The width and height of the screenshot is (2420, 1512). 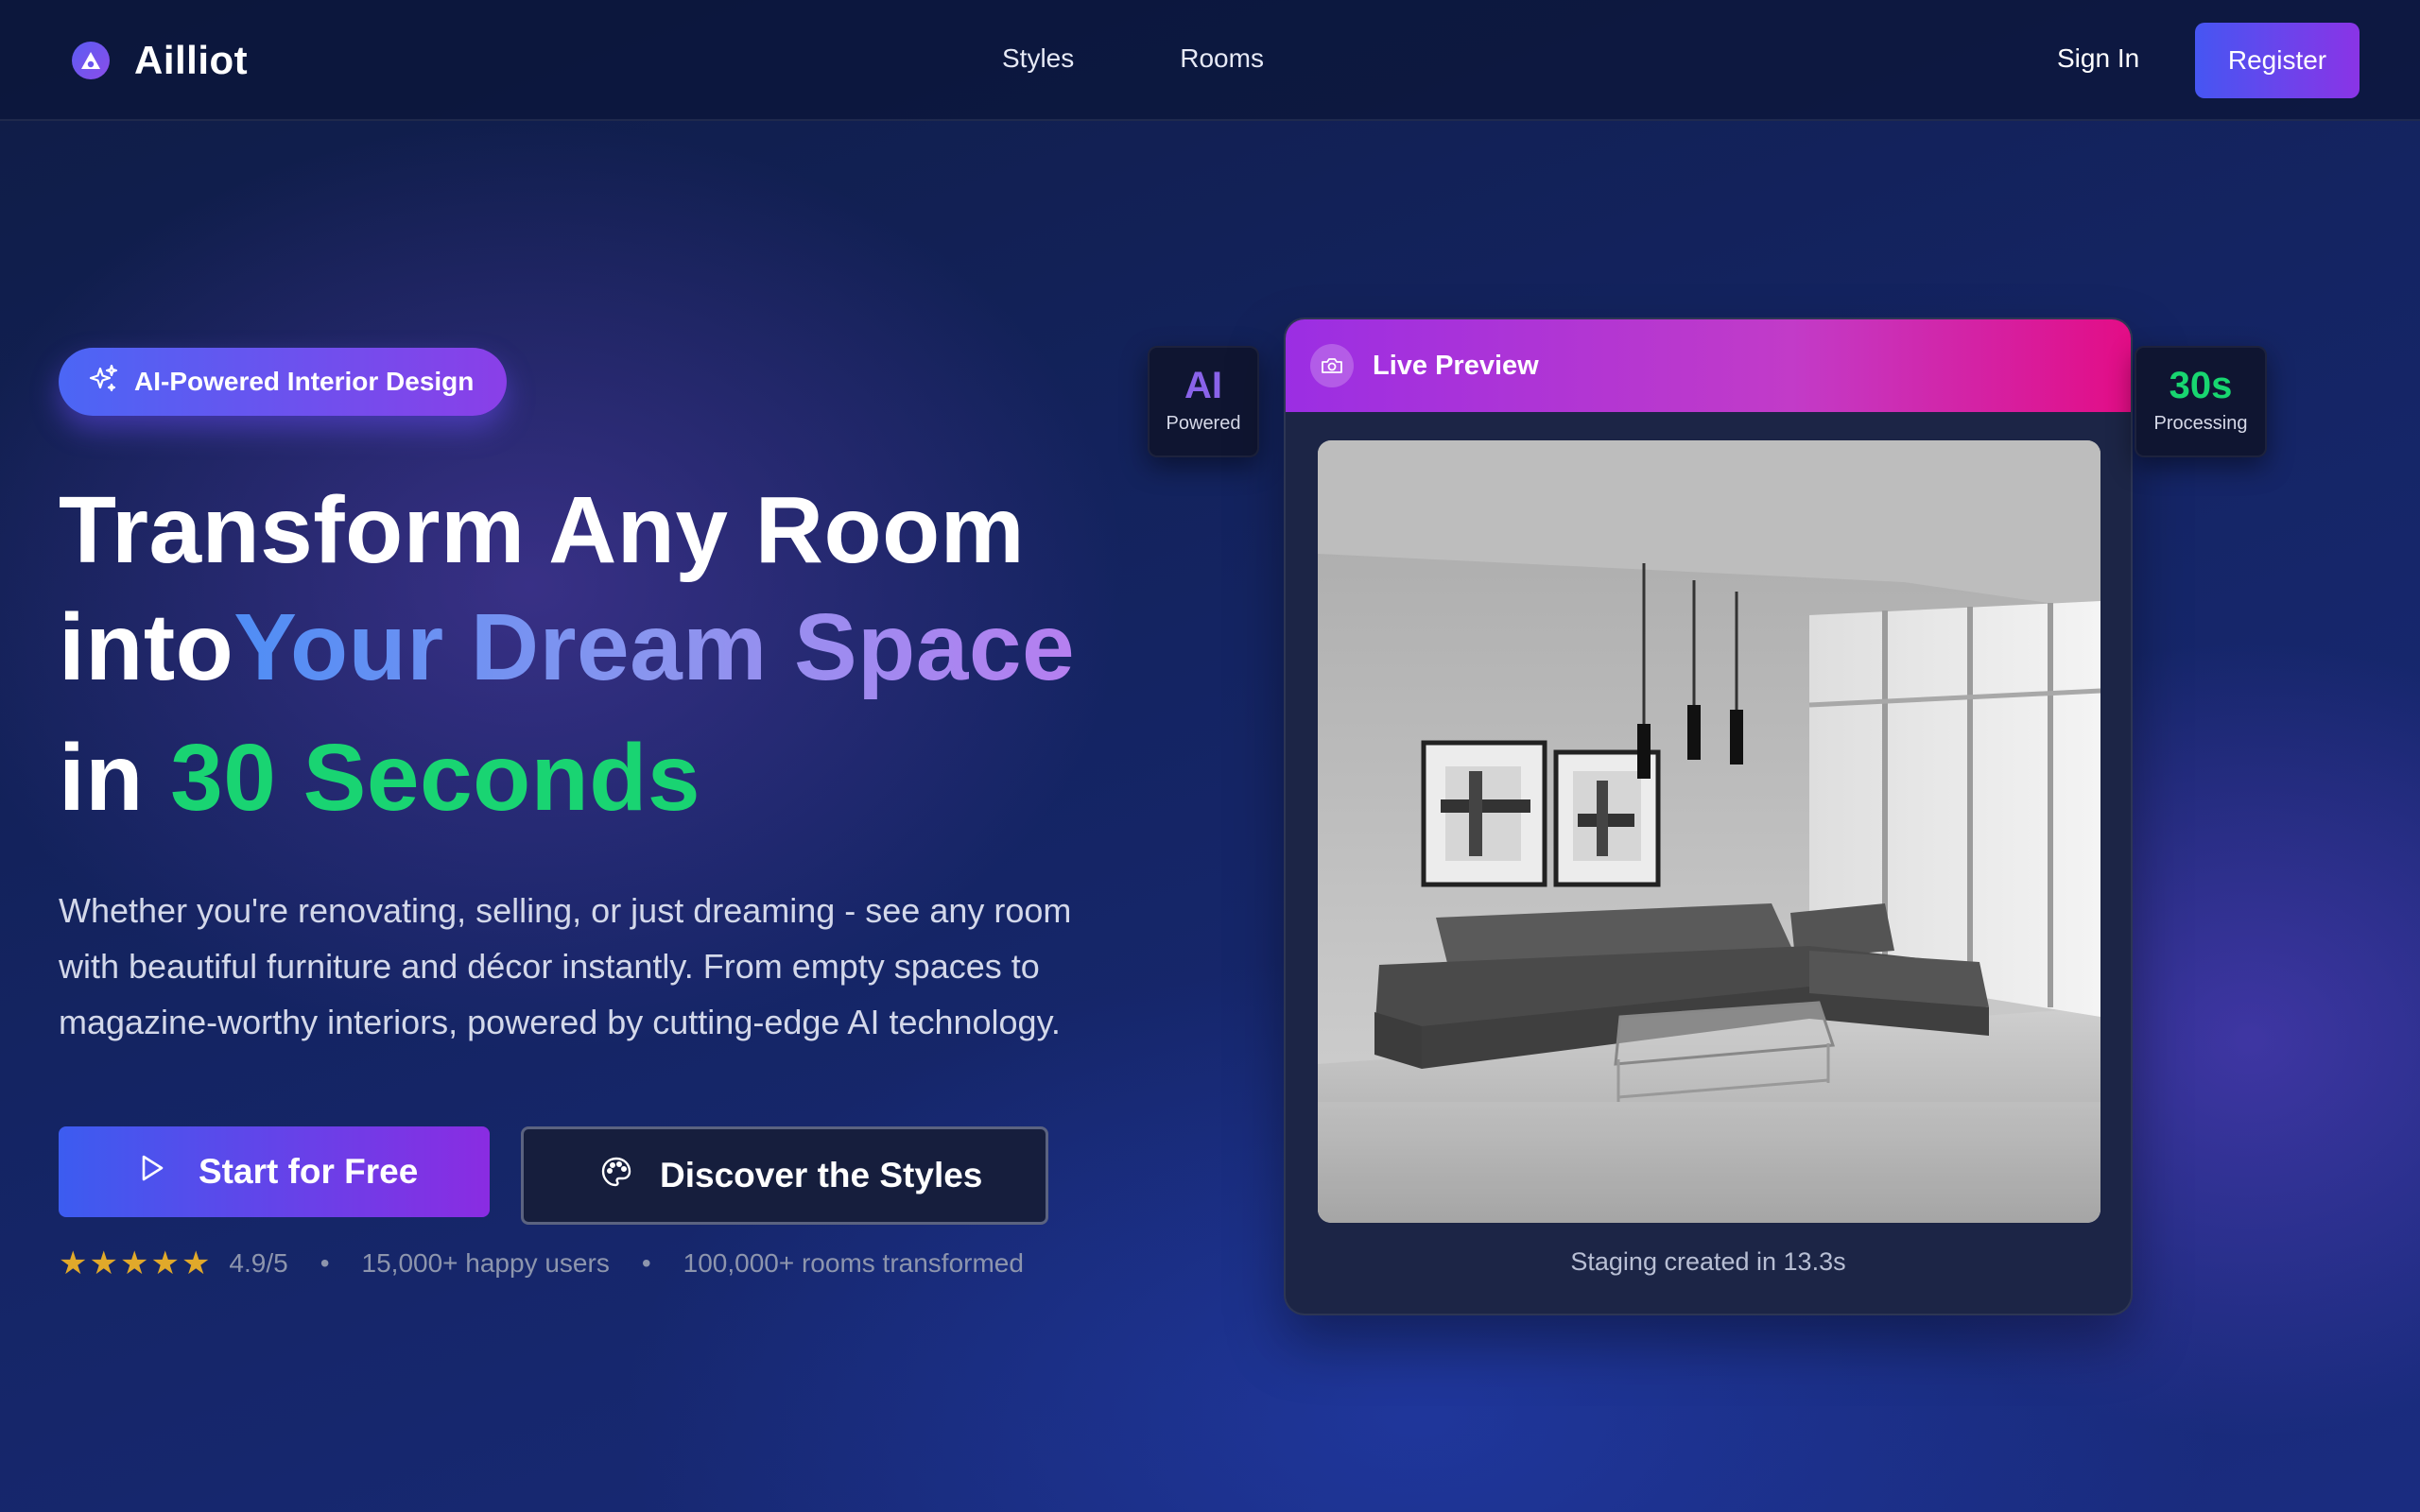 What do you see at coordinates (146, 647) in the screenshot?
I see `headline-into: into` at bounding box center [146, 647].